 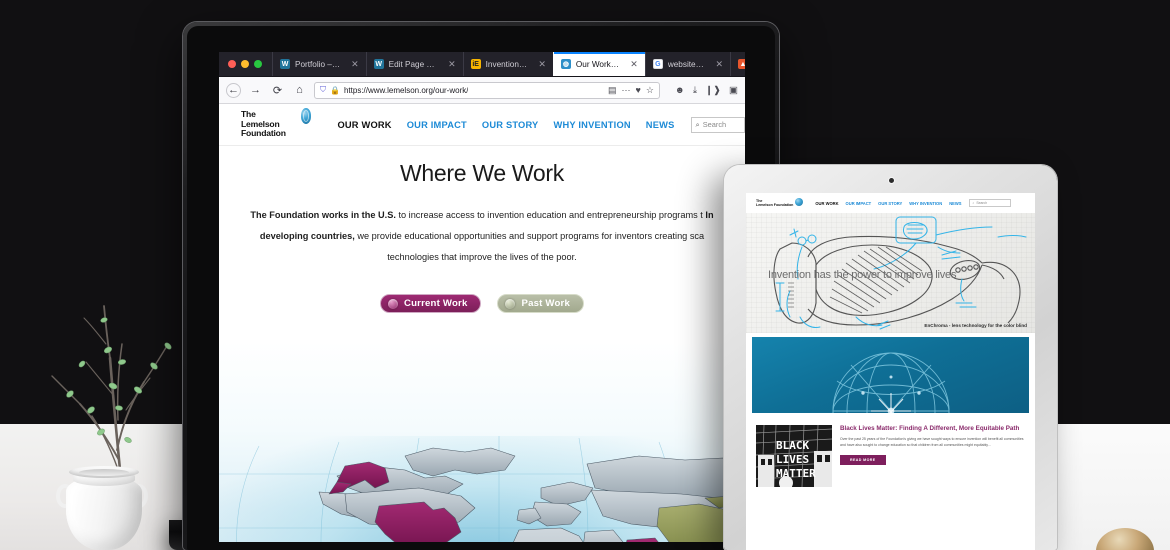 I want to click on browser-tab-title: Invention Education, so click(x=506, y=64).